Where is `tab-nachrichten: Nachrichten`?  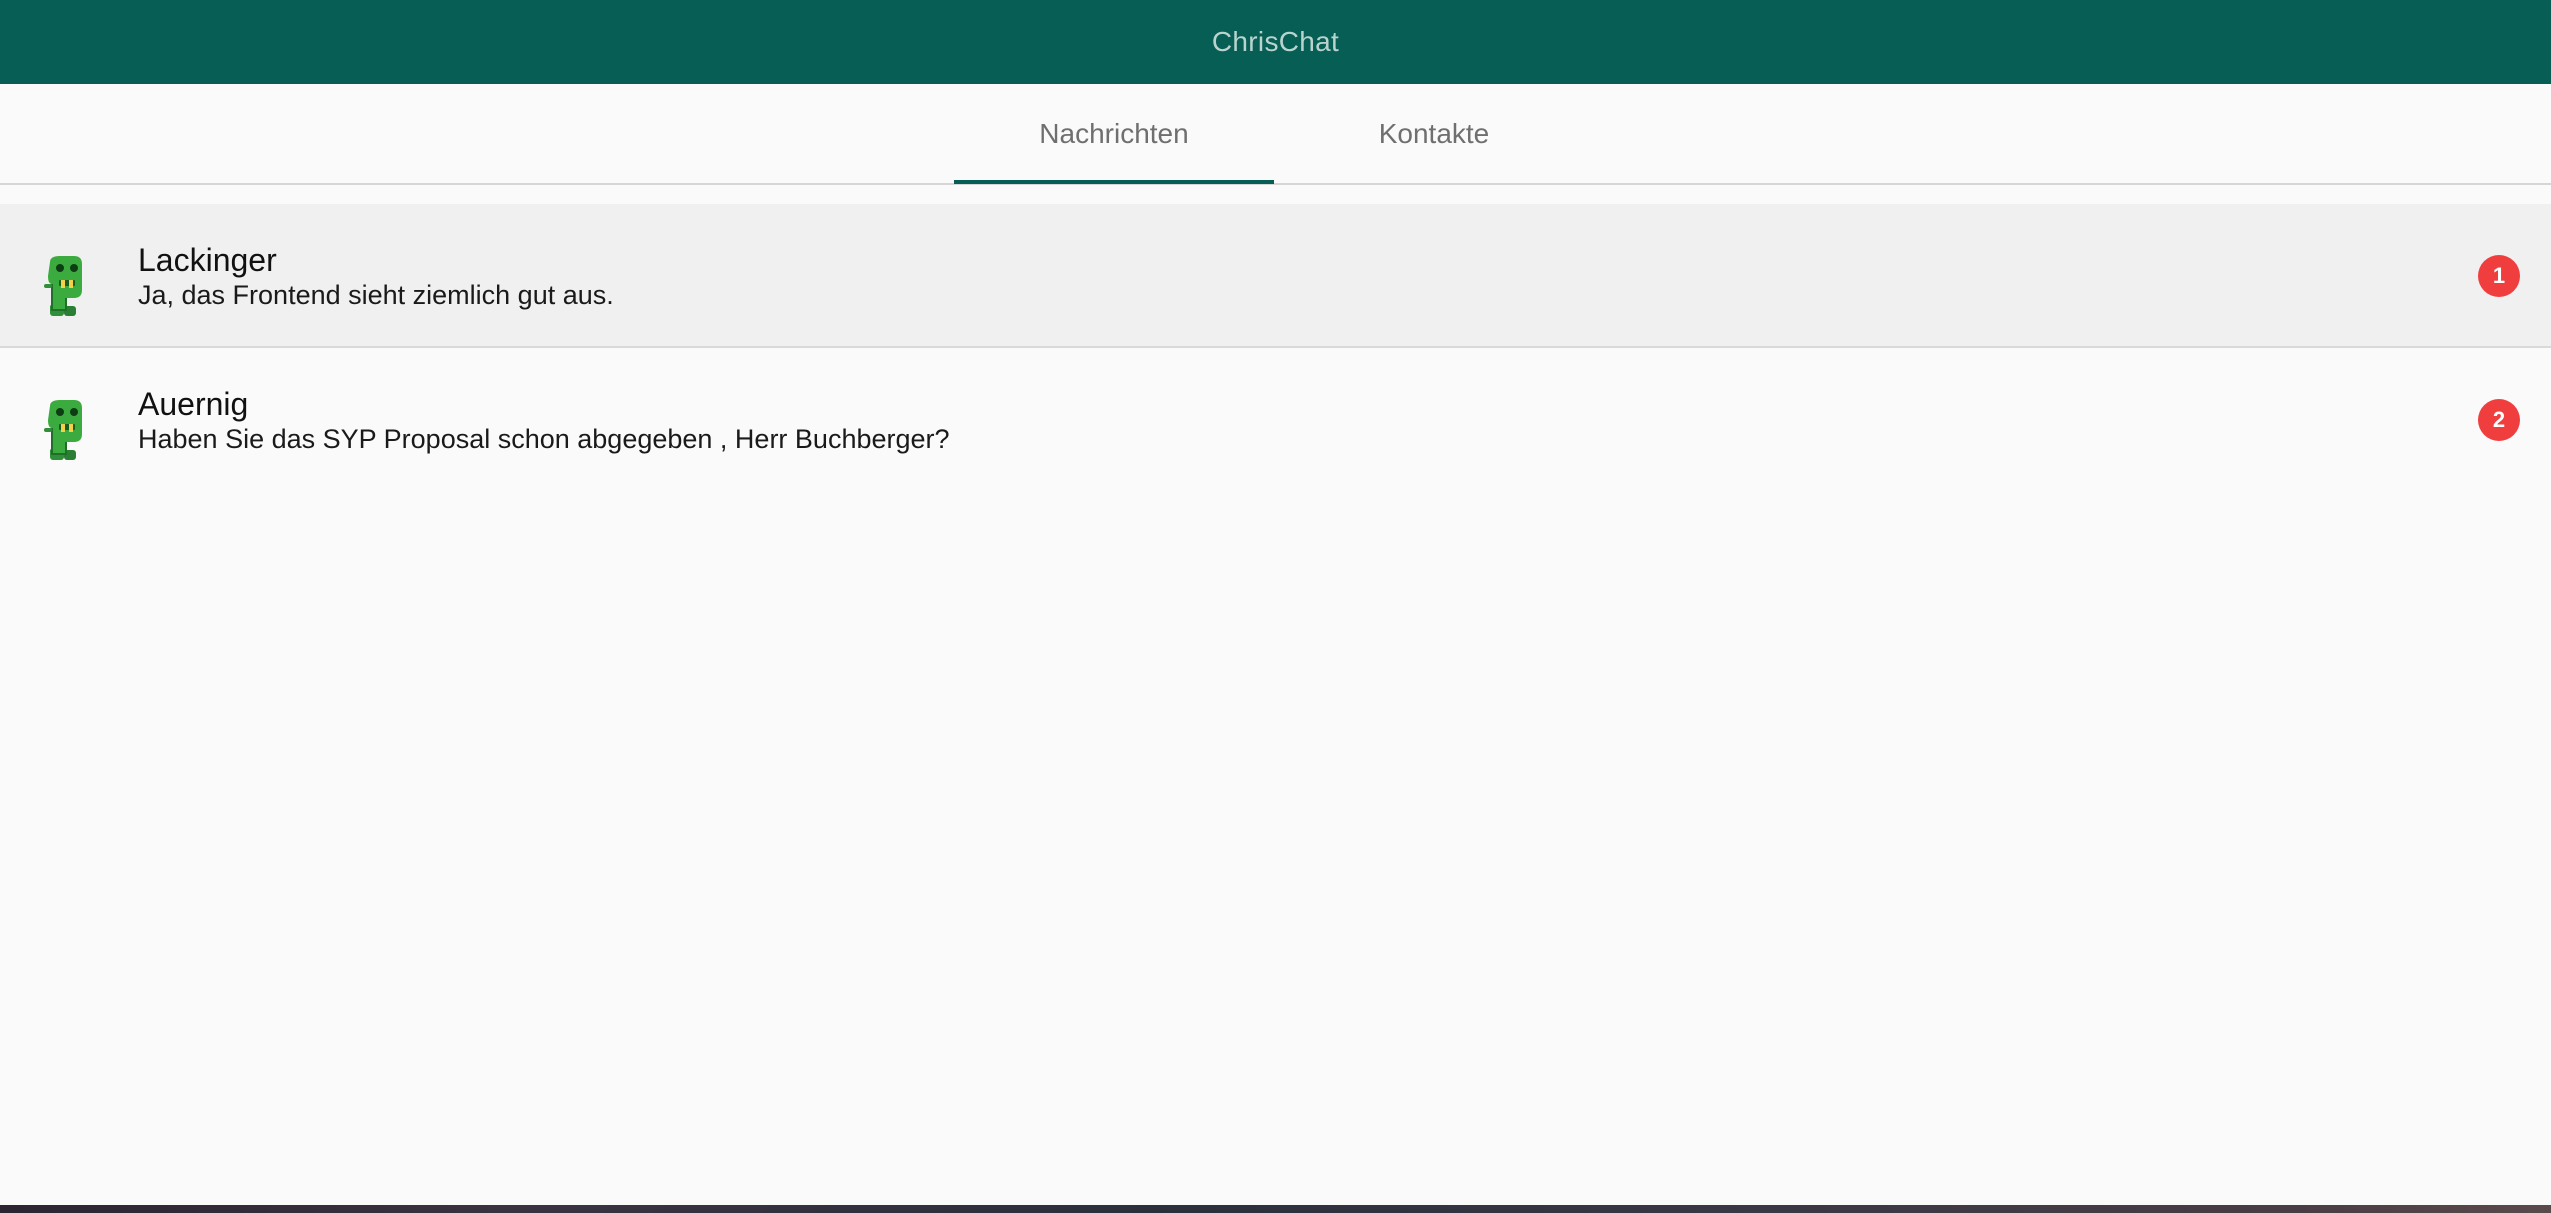
tab-nachrichten: Nachrichten is located at coordinates (1114, 134).